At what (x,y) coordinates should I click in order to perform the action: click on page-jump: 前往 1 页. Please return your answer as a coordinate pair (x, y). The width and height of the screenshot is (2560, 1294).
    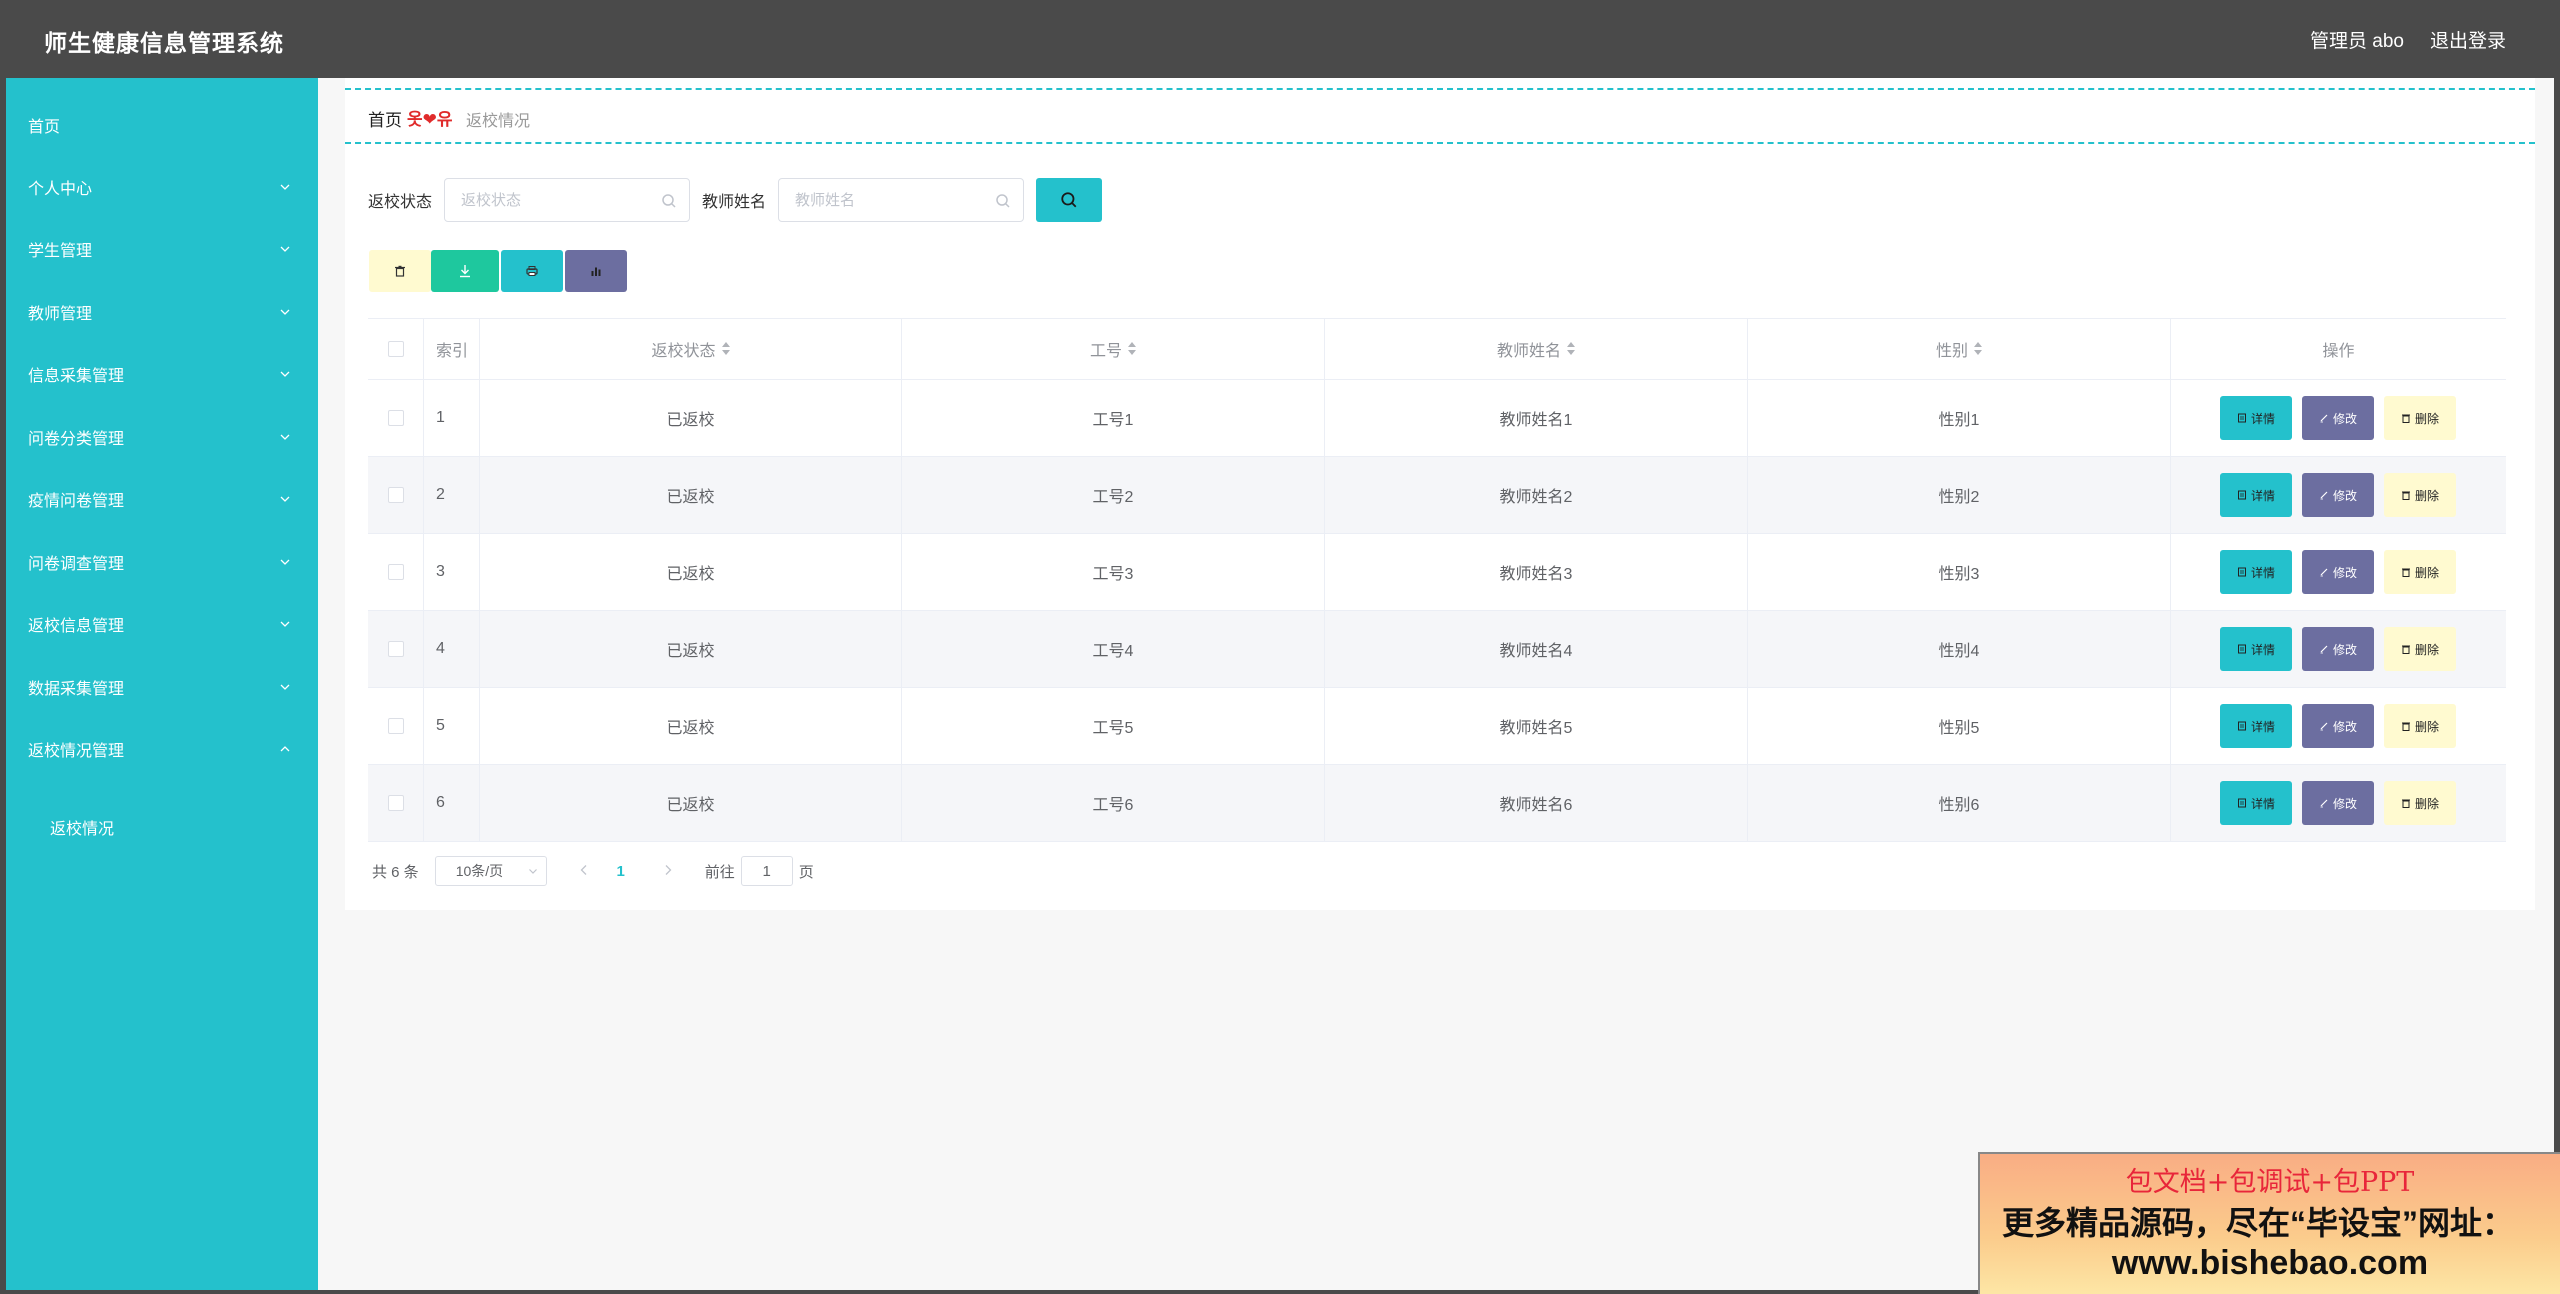
    Looking at the image, I should click on (759, 871).